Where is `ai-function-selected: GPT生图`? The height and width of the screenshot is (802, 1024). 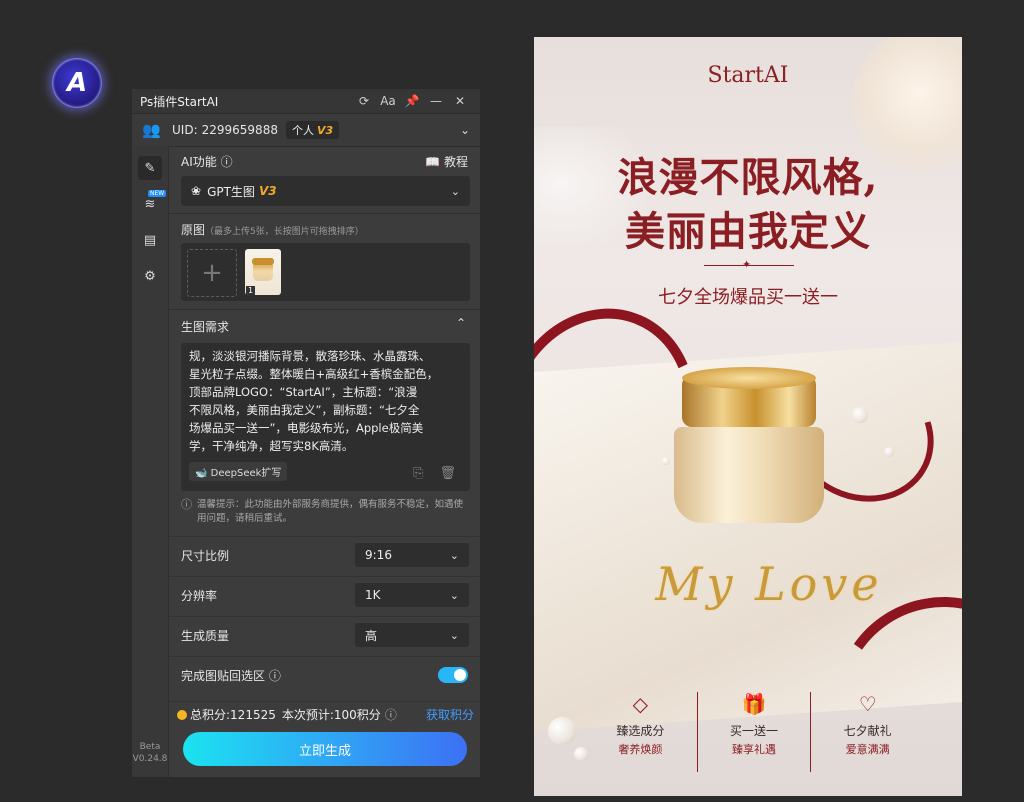 ai-function-selected: GPT生图 is located at coordinates (231, 191).